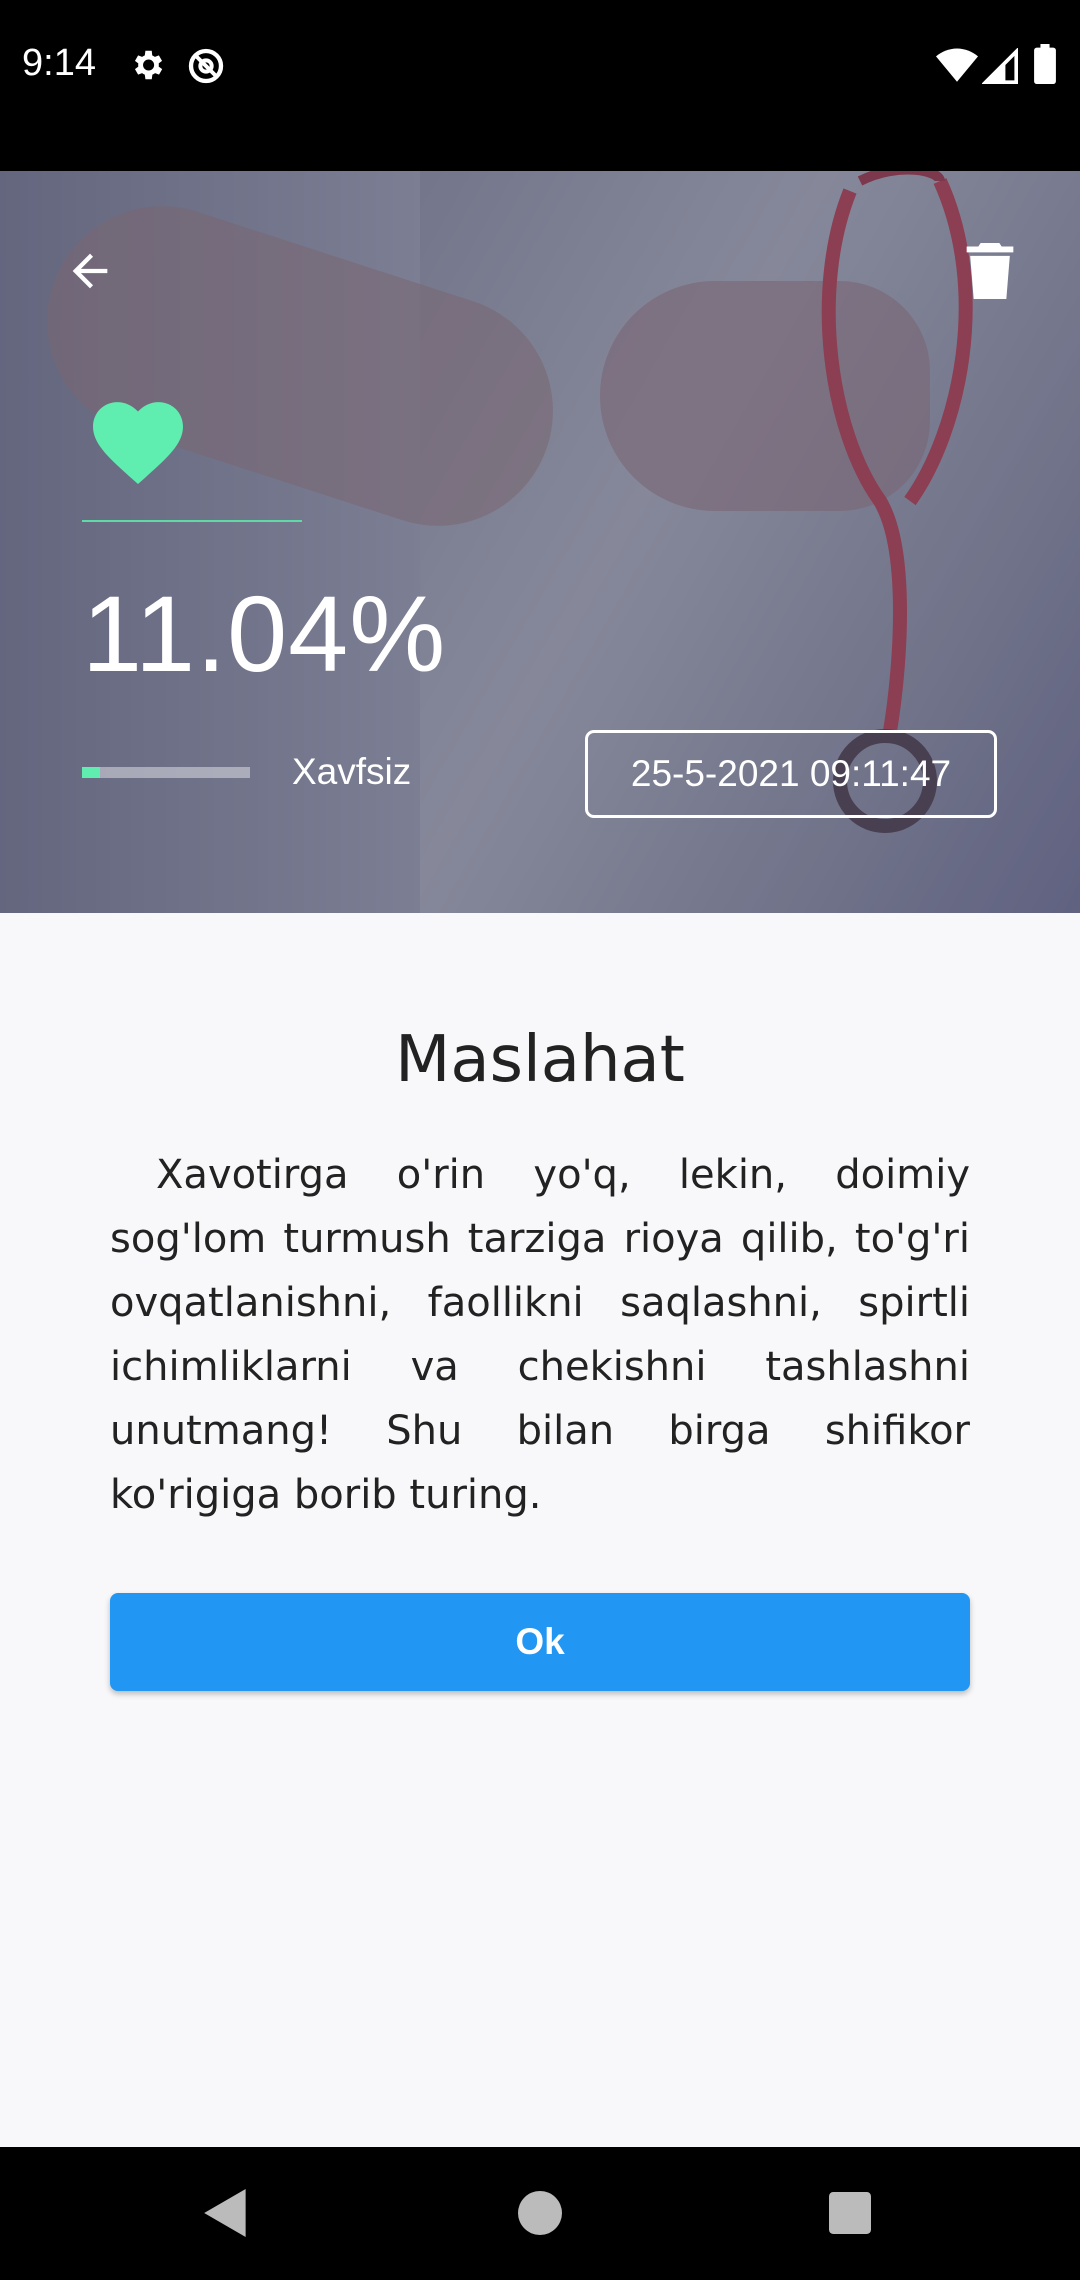 The width and height of the screenshot is (1080, 2280). Describe the element at coordinates (957, 68) in the screenshot. I see `wifi-icon` at that location.